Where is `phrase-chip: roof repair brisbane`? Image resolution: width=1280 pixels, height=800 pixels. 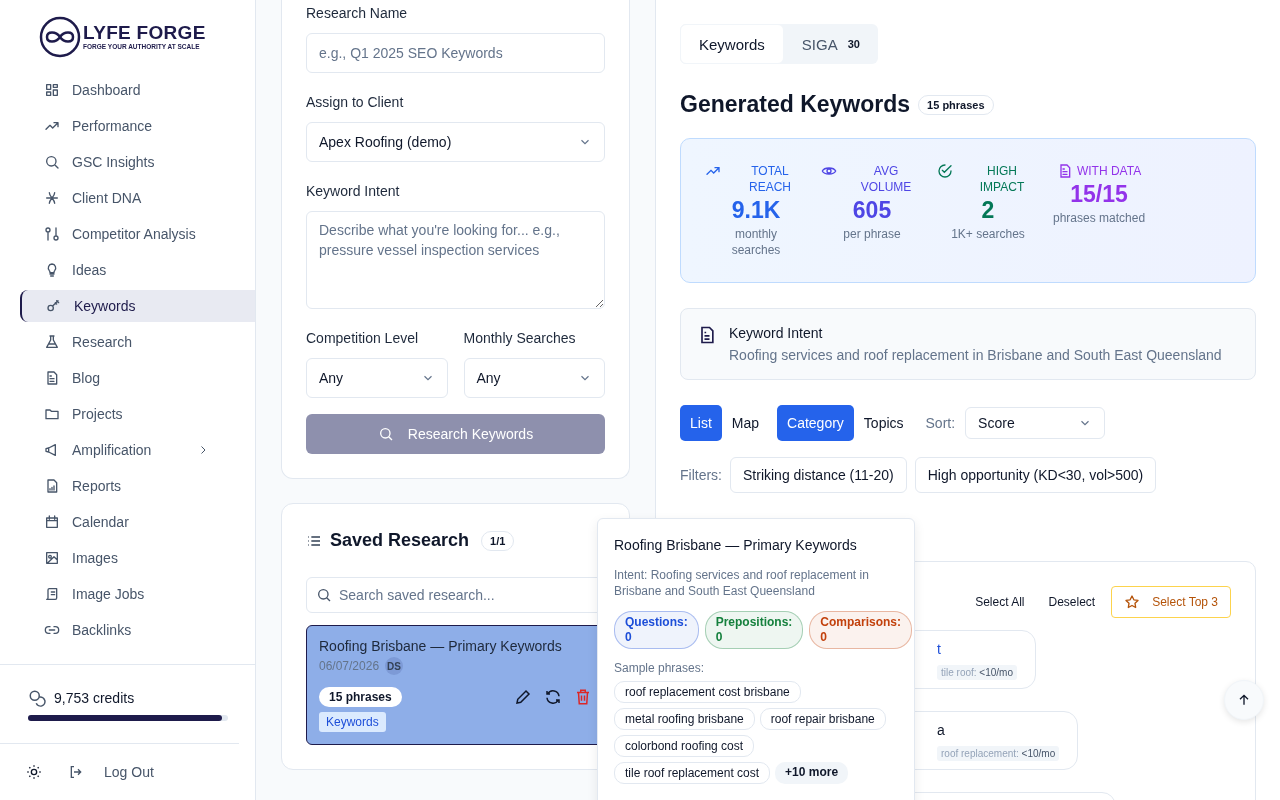
phrase-chip: roof repair brisbane is located at coordinates (822, 719).